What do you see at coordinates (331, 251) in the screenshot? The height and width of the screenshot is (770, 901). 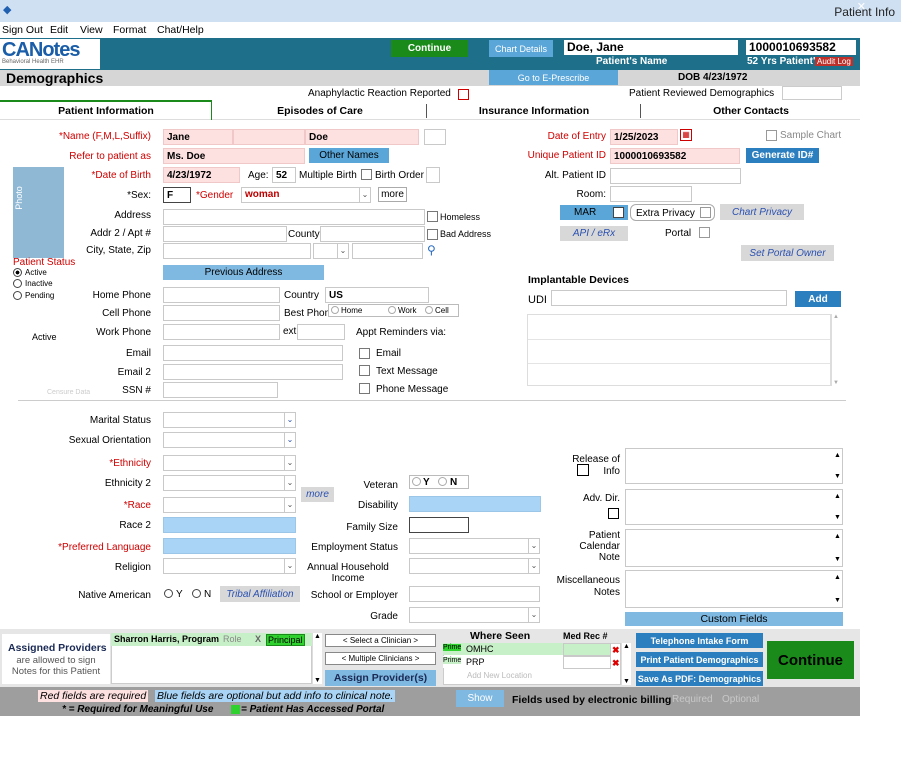 I see `state-select: ⌄` at bounding box center [331, 251].